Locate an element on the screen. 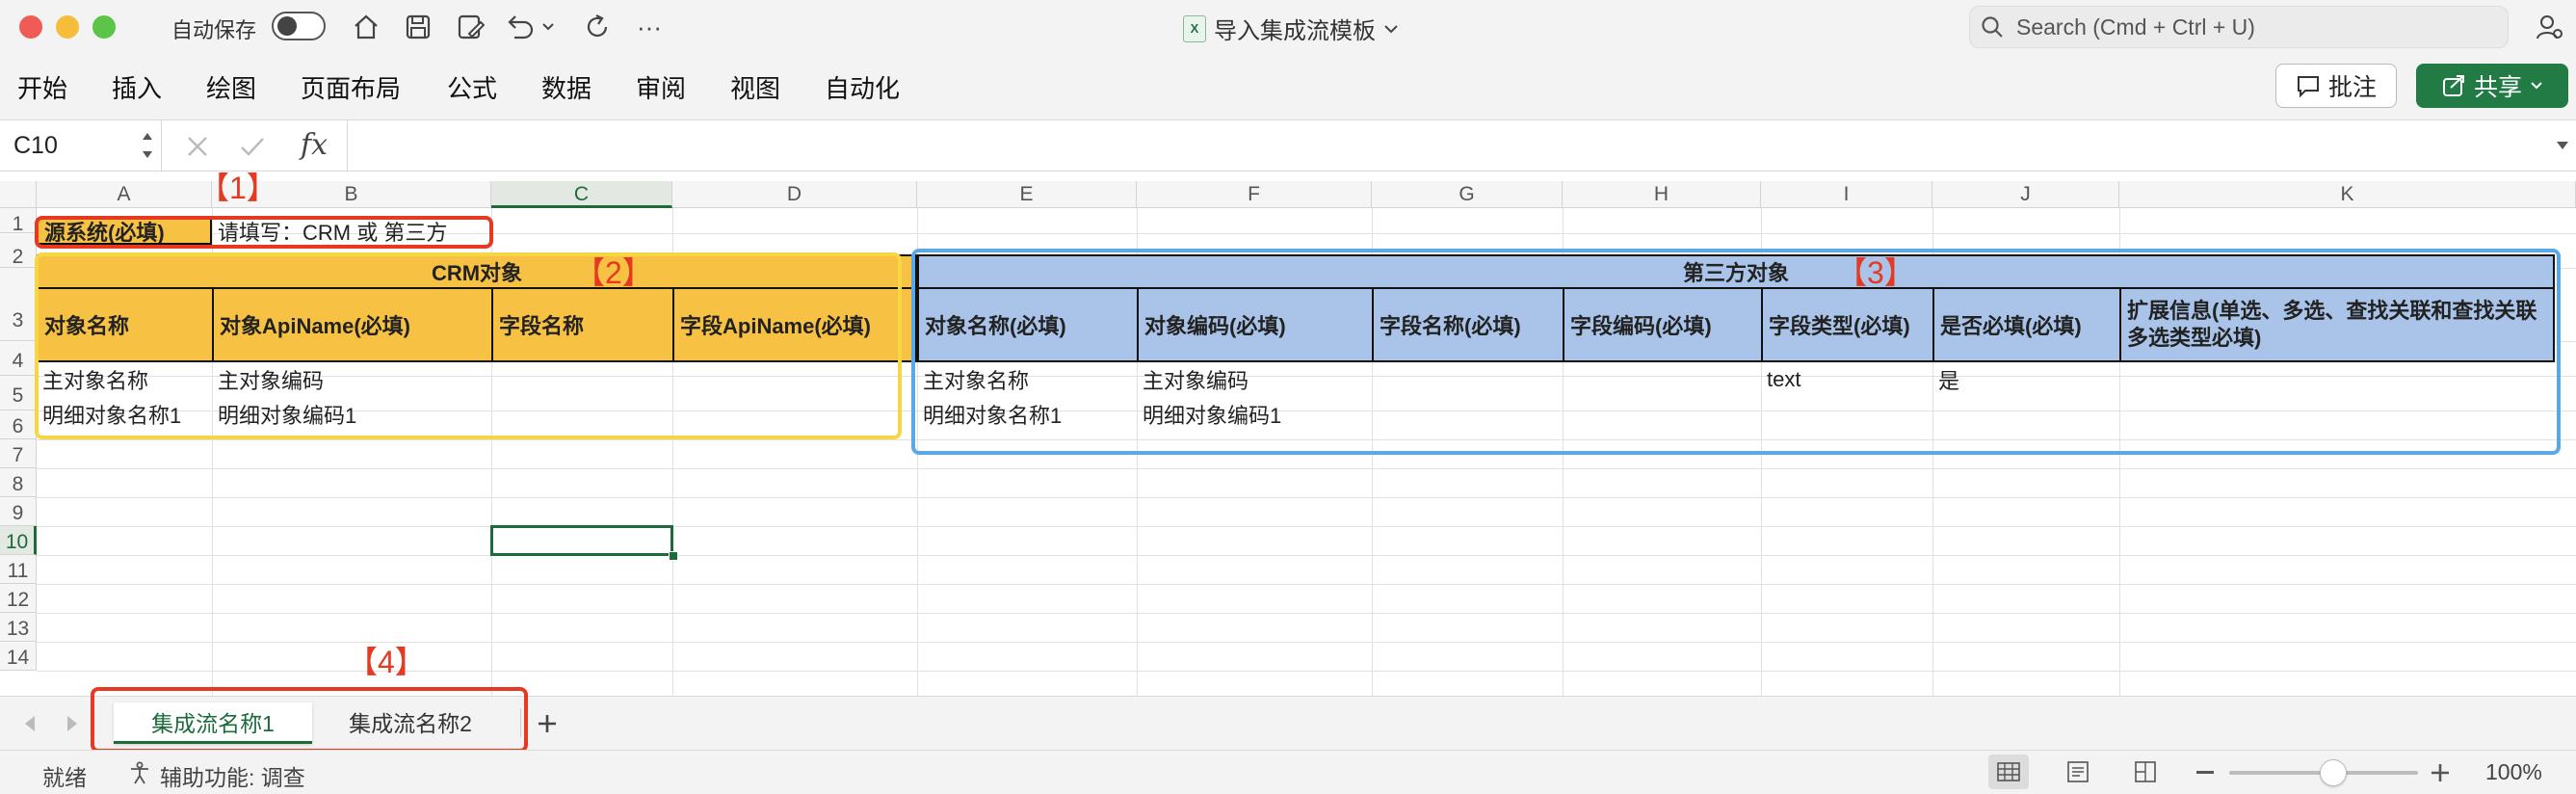 The image size is (2576, 794). save-as-icon is located at coordinates (470, 27).